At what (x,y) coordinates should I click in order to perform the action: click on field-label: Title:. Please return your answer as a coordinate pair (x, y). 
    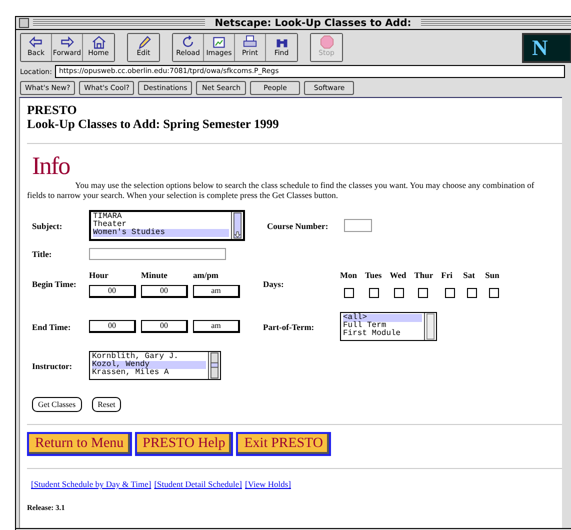
    Looking at the image, I should click on (42, 254).